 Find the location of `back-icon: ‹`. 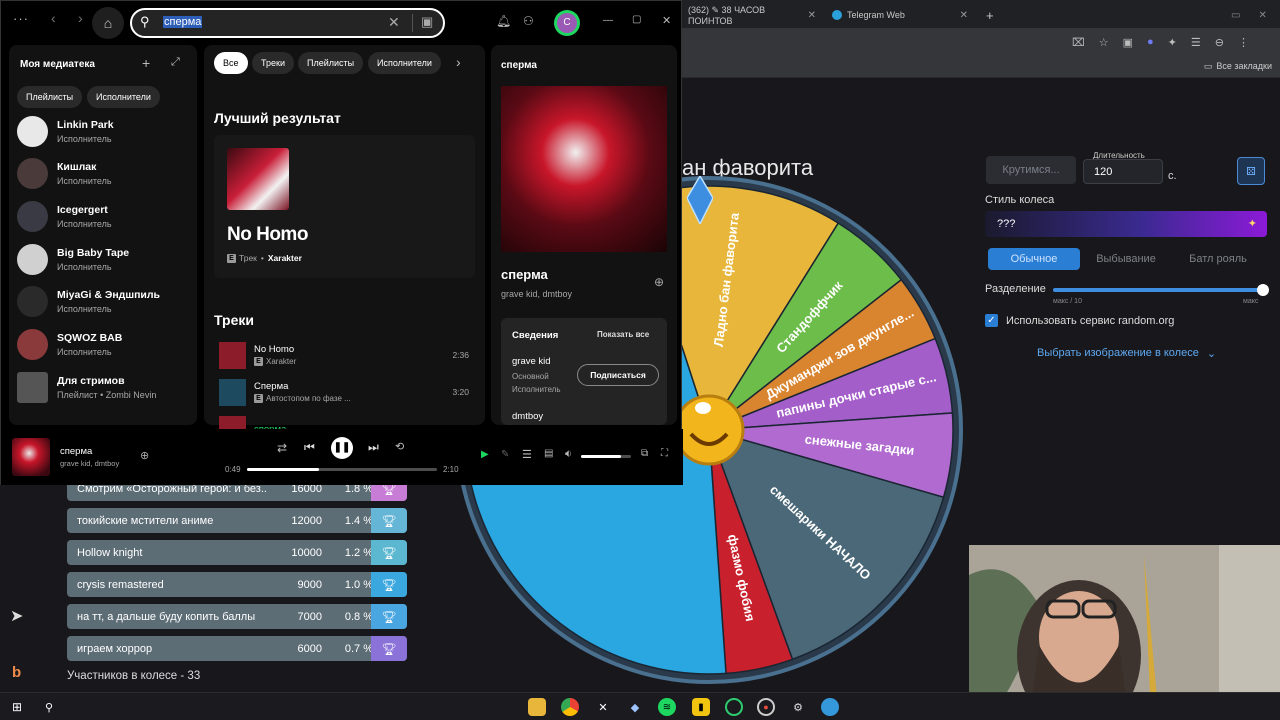

back-icon: ‹ is located at coordinates (53, 18).